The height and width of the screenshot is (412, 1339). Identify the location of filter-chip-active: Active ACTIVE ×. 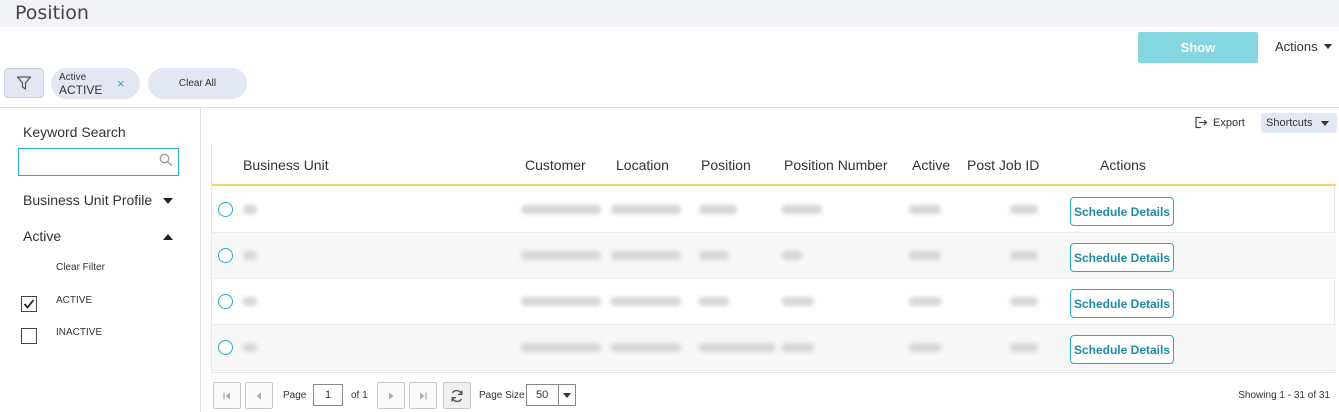
(95, 83).